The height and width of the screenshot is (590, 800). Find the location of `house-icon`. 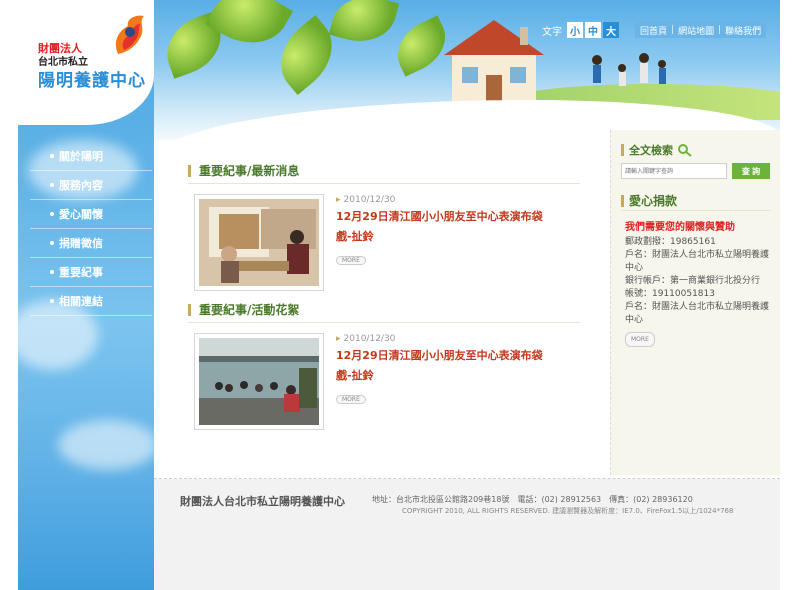

house-icon is located at coordinates (494, 63).